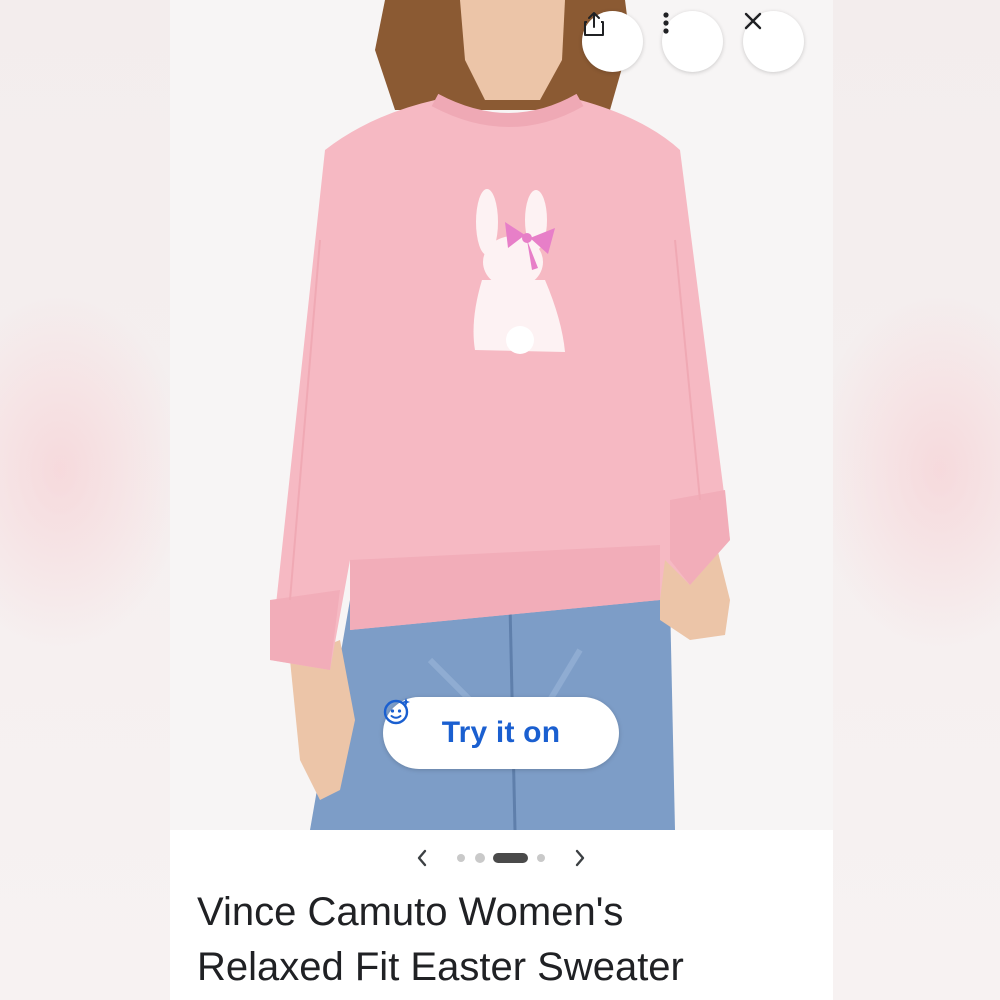  Describe the element at coordinates (410, 912) in the screenshot. I see `product-title-line-1: Vince Camuto Women's` at that location.